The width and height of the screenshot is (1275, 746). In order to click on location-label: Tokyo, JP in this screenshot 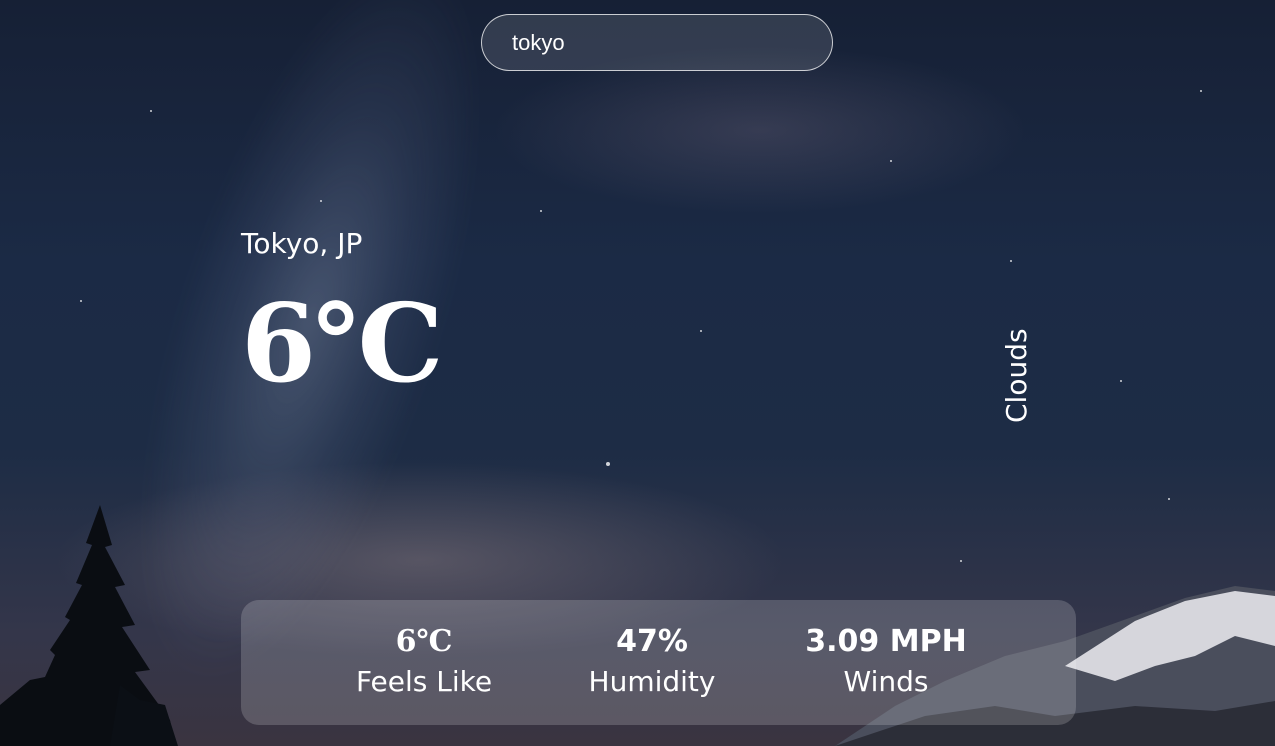, I will do `click(302, 243)`.